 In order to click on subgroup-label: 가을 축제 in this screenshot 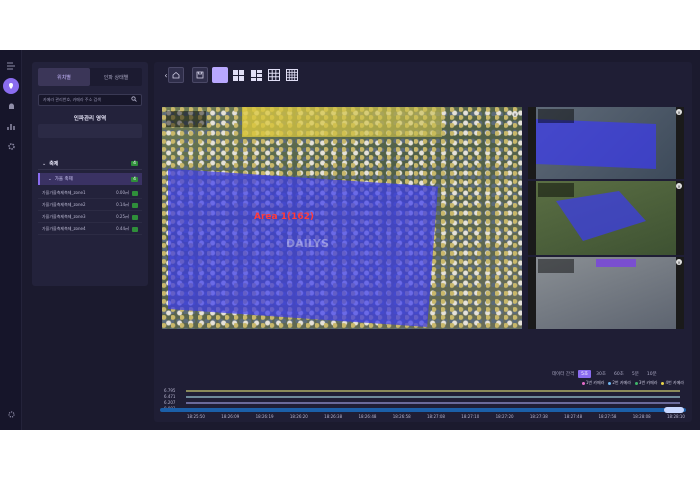, I will do `click(63, 179)`.